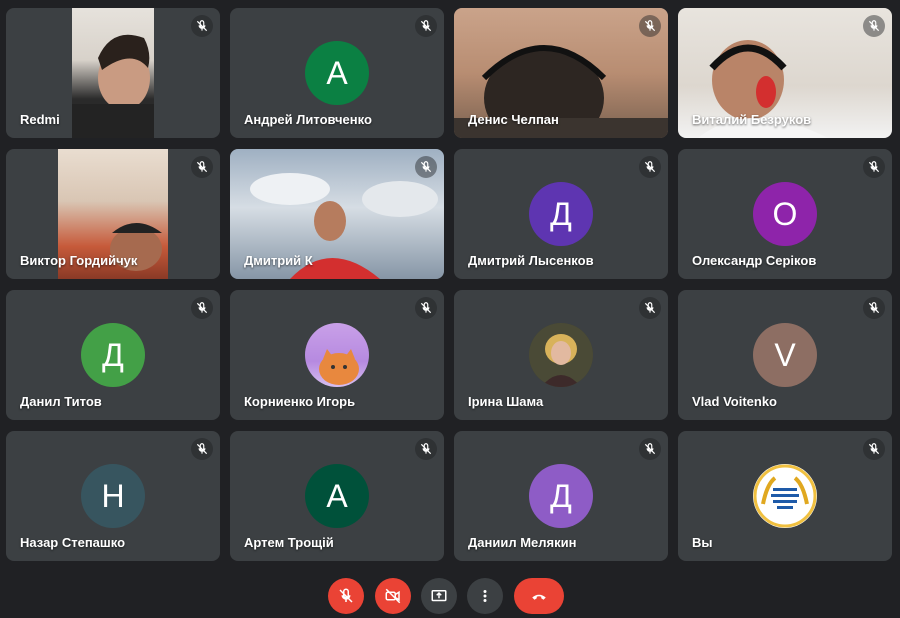  Describe the element at coordinates (61, 401) in the screenshot. I see `participant-name: Данил Титов` at that location.